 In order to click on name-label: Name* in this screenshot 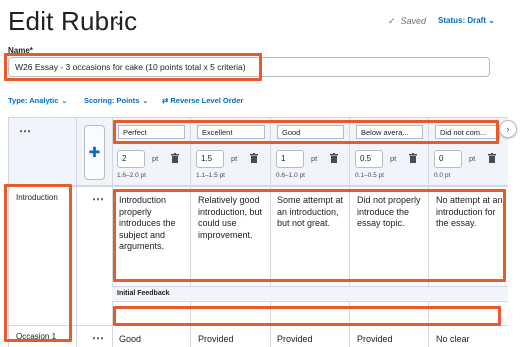, I will do `click(20, 50)`.